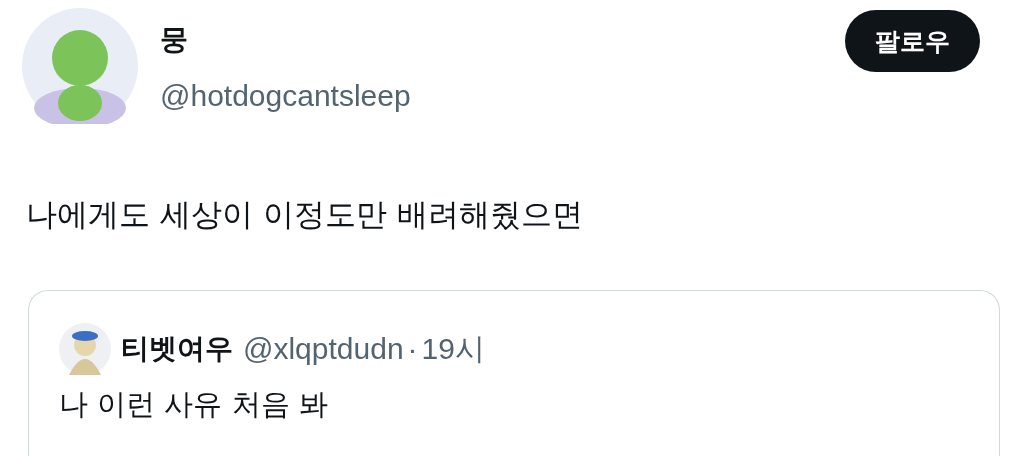 Image resolution: width=1024 pixels, height=456 pixels. What do you see at coordinates (912, 41) in the screenshot?
I see `follow-button: 팔로우` at bounding box center [912, 41].